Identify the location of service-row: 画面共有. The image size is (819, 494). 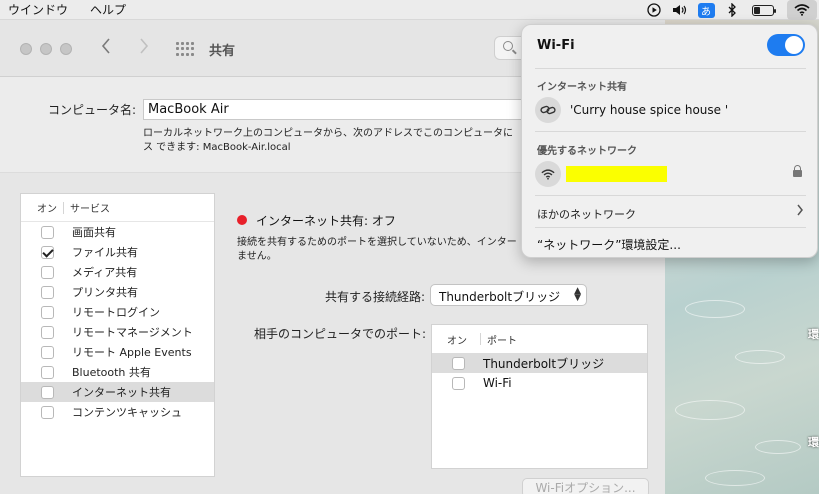
(117, 232).